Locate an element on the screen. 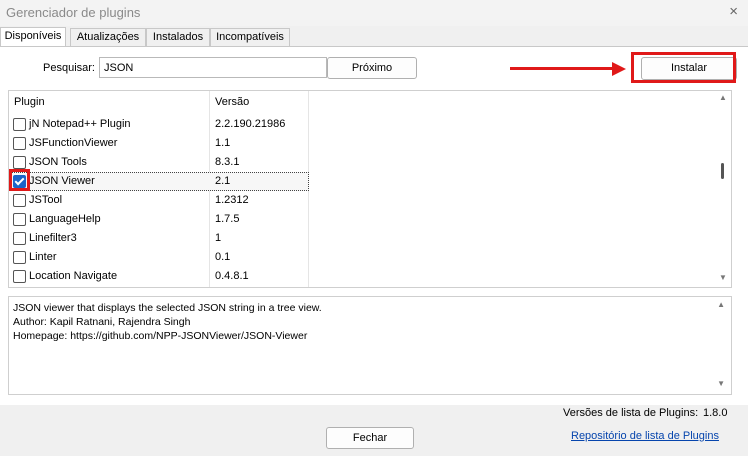 This screenshot has width=748, height=456. list-item: jN Notepad++ Plugin 2.2.190.21986 is located at coordinates (159, 124).